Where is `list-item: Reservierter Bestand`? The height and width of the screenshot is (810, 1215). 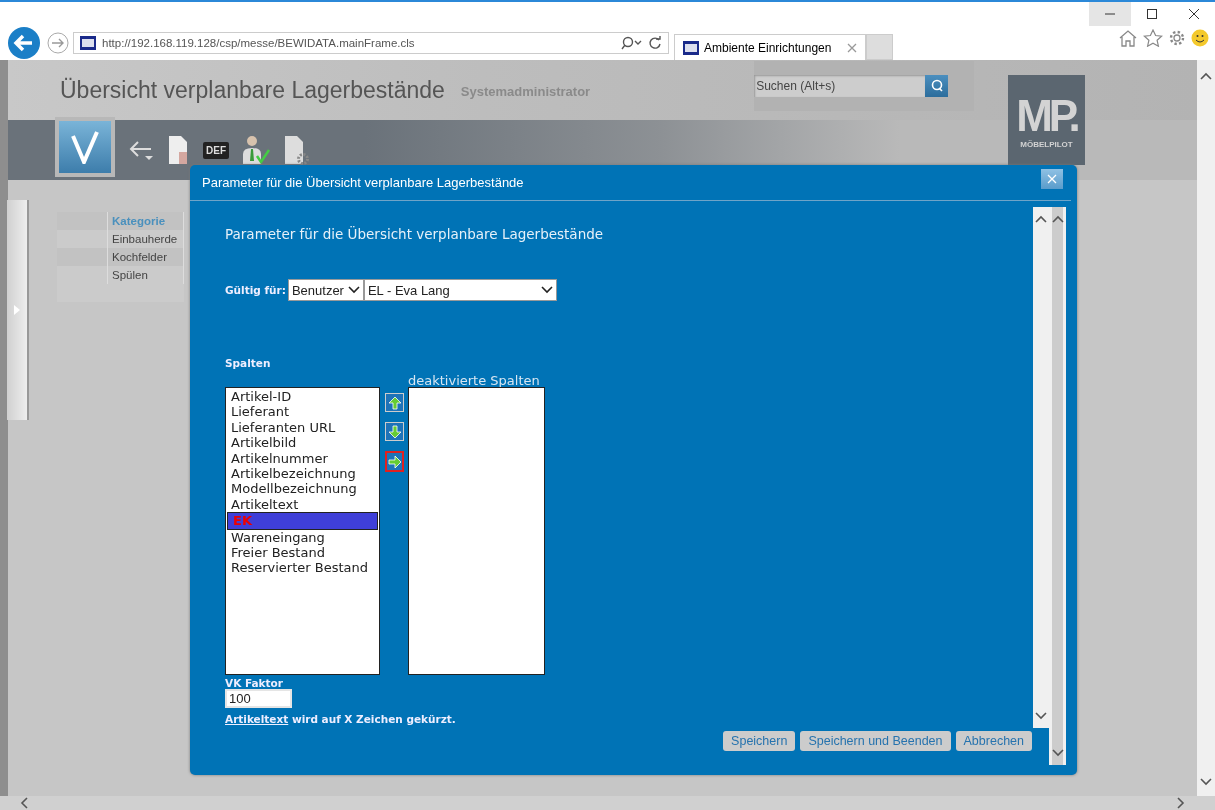 list-item: Reservierter Bestand is located at coordinates (302, 568).